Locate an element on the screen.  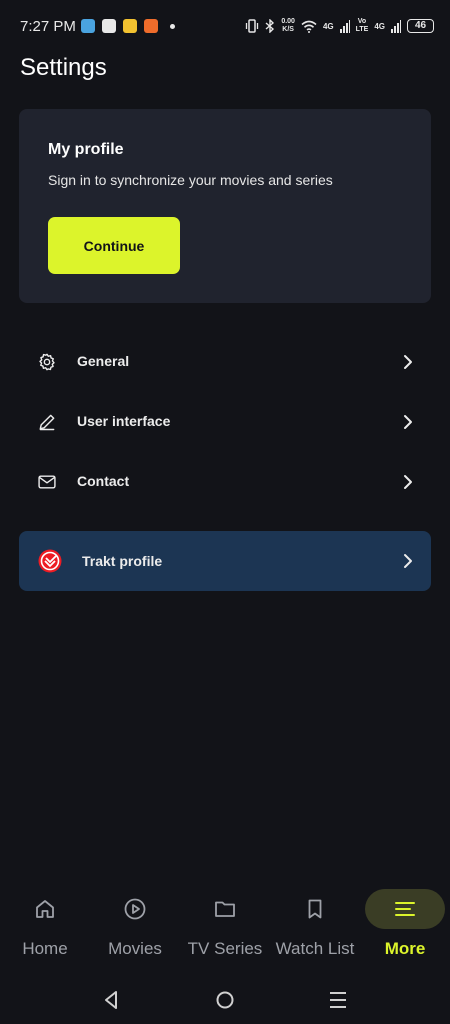
nav-item-watch-list: Watch List is located at coordinates (315, 925).